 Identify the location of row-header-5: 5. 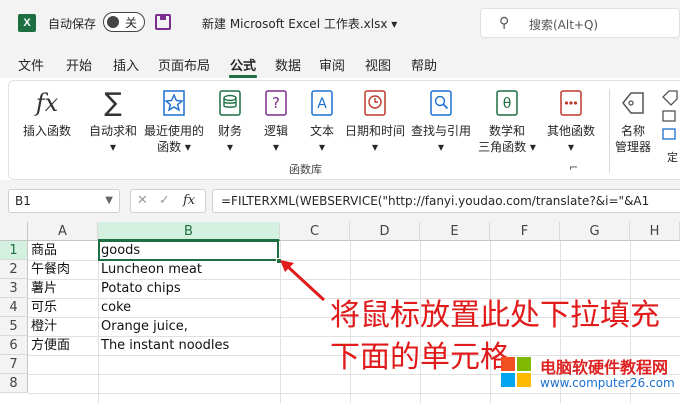
(14, 326).